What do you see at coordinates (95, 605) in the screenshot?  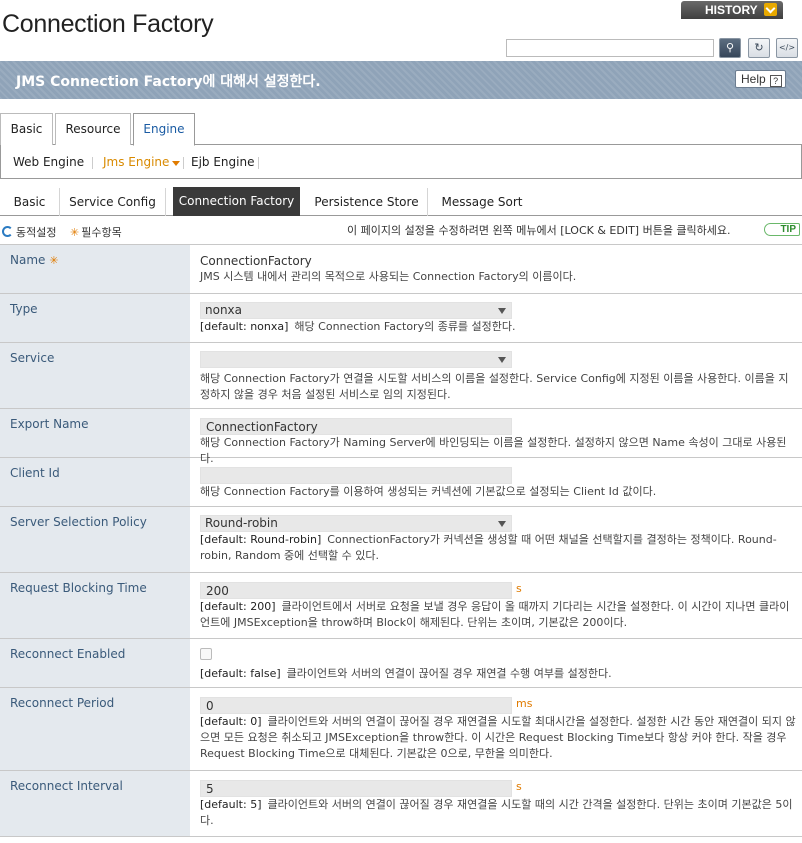 I see `field-label: Request Blocking Time` at bounding box center [95, 605].